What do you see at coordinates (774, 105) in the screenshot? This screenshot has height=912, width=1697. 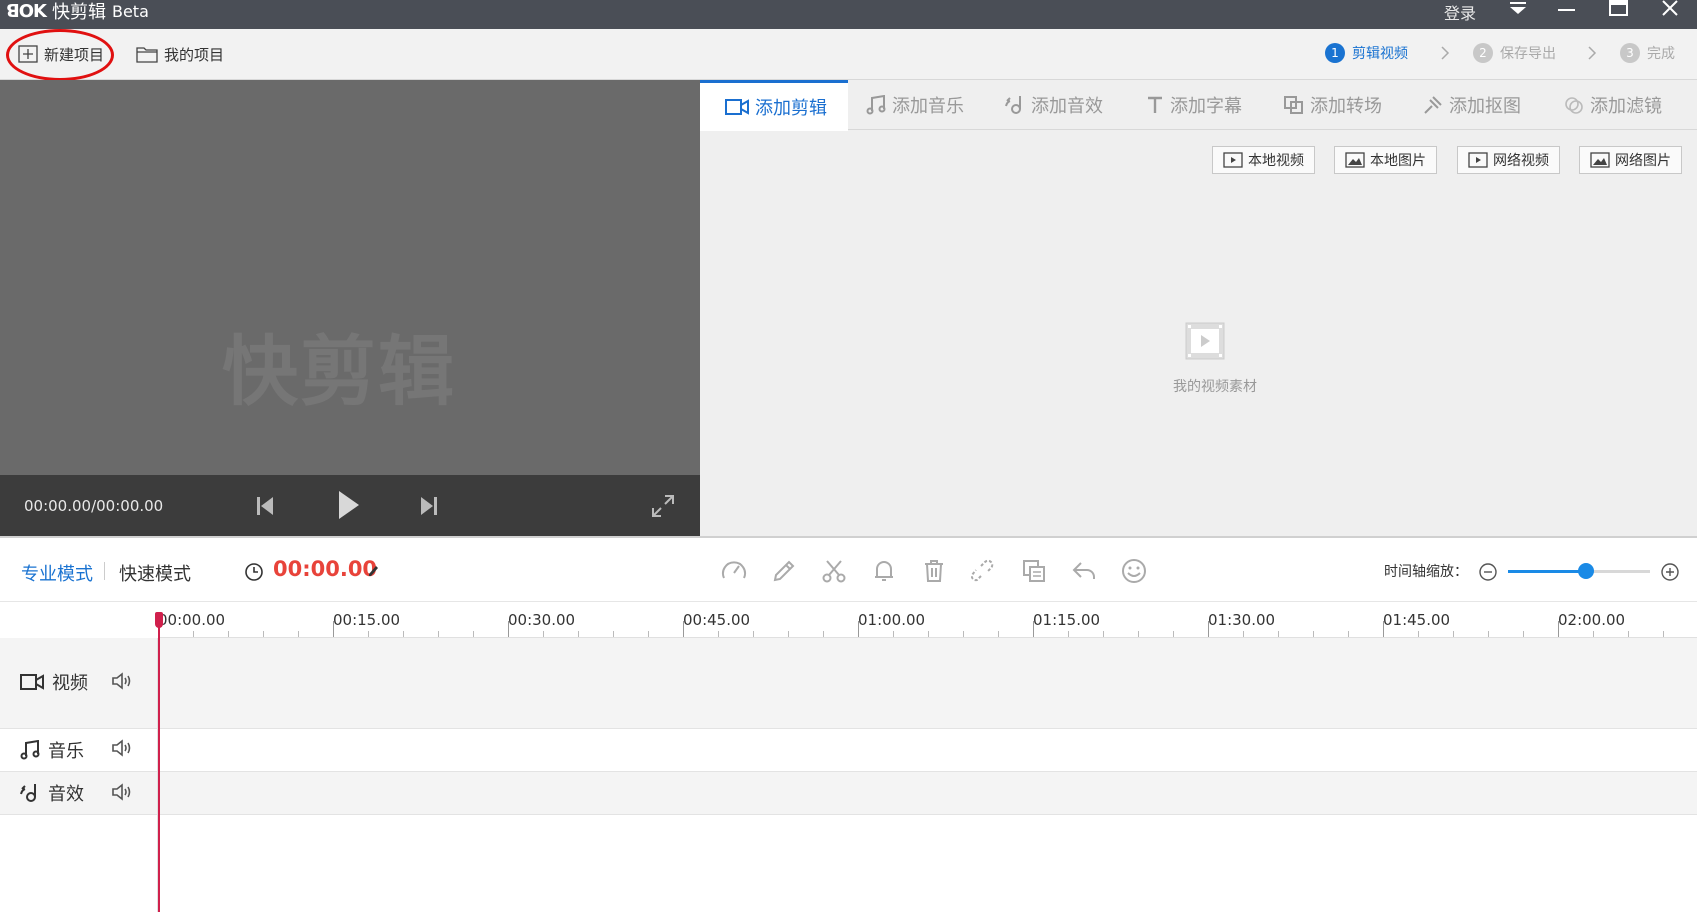 I see `tab-add-clip: 添加剪辑` at bounding box center [774, 105].